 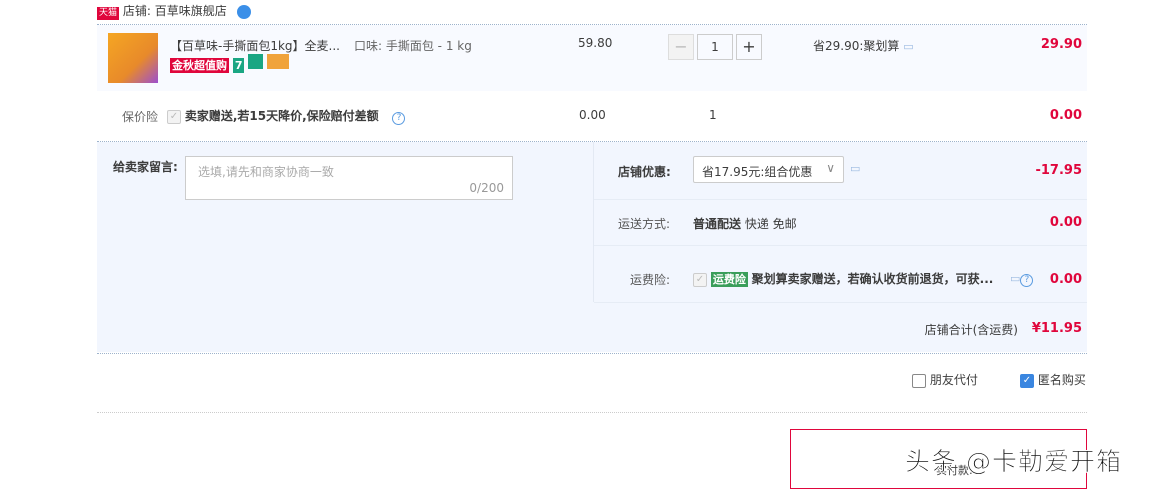 What do you see at coordinates (243, 11) in the screenshot?
I see `chat-icon` at bounding box center [243, 11].